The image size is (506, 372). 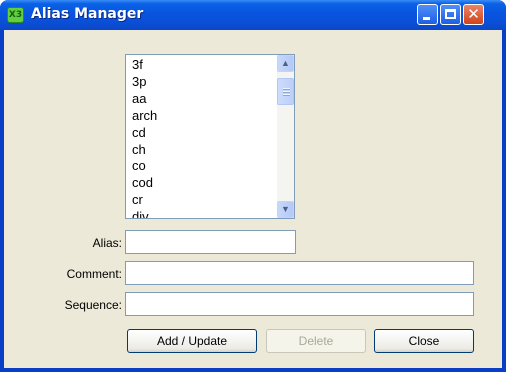 I want to click on sequence-label: Sequence:, so click(x=93, y=305).